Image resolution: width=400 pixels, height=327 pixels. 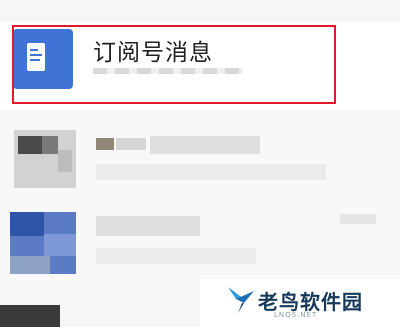 I want to click on bird-logo, so click(x=241, y=300).